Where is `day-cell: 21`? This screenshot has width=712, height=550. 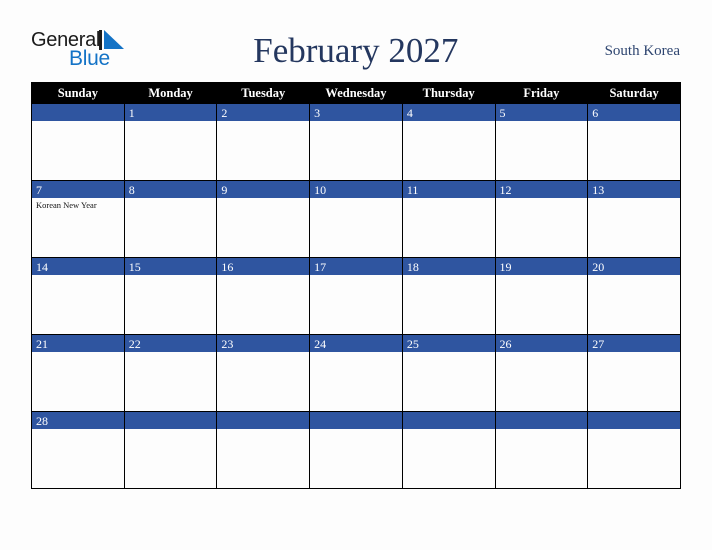
day-cell: 21 is located at coordinates (78, 373).